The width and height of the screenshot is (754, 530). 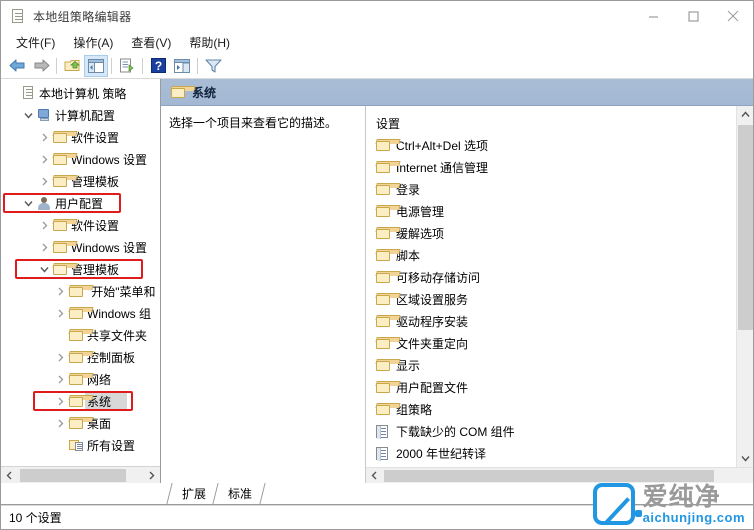 What do you see at coordinates (80, 401) in the screenshot?
I see `tree-node: 系统` at bounding box center [80, 401].